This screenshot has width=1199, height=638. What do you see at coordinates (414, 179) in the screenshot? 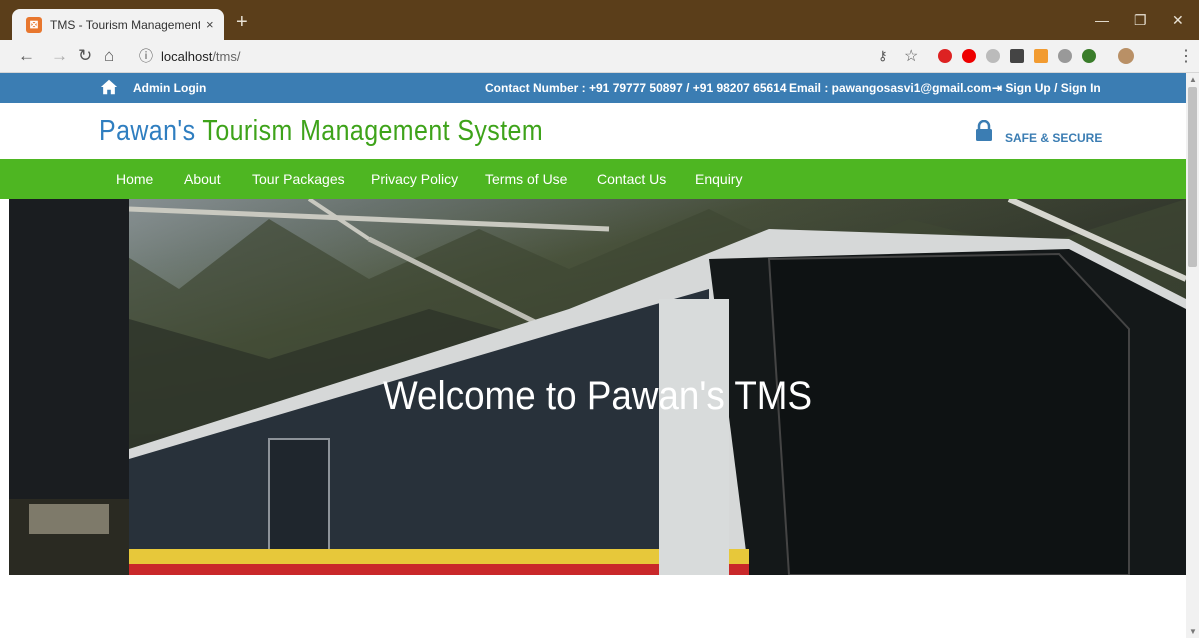
I see `nav-privacy-policy: Privacy Policy` at bounding box center [414, 179].